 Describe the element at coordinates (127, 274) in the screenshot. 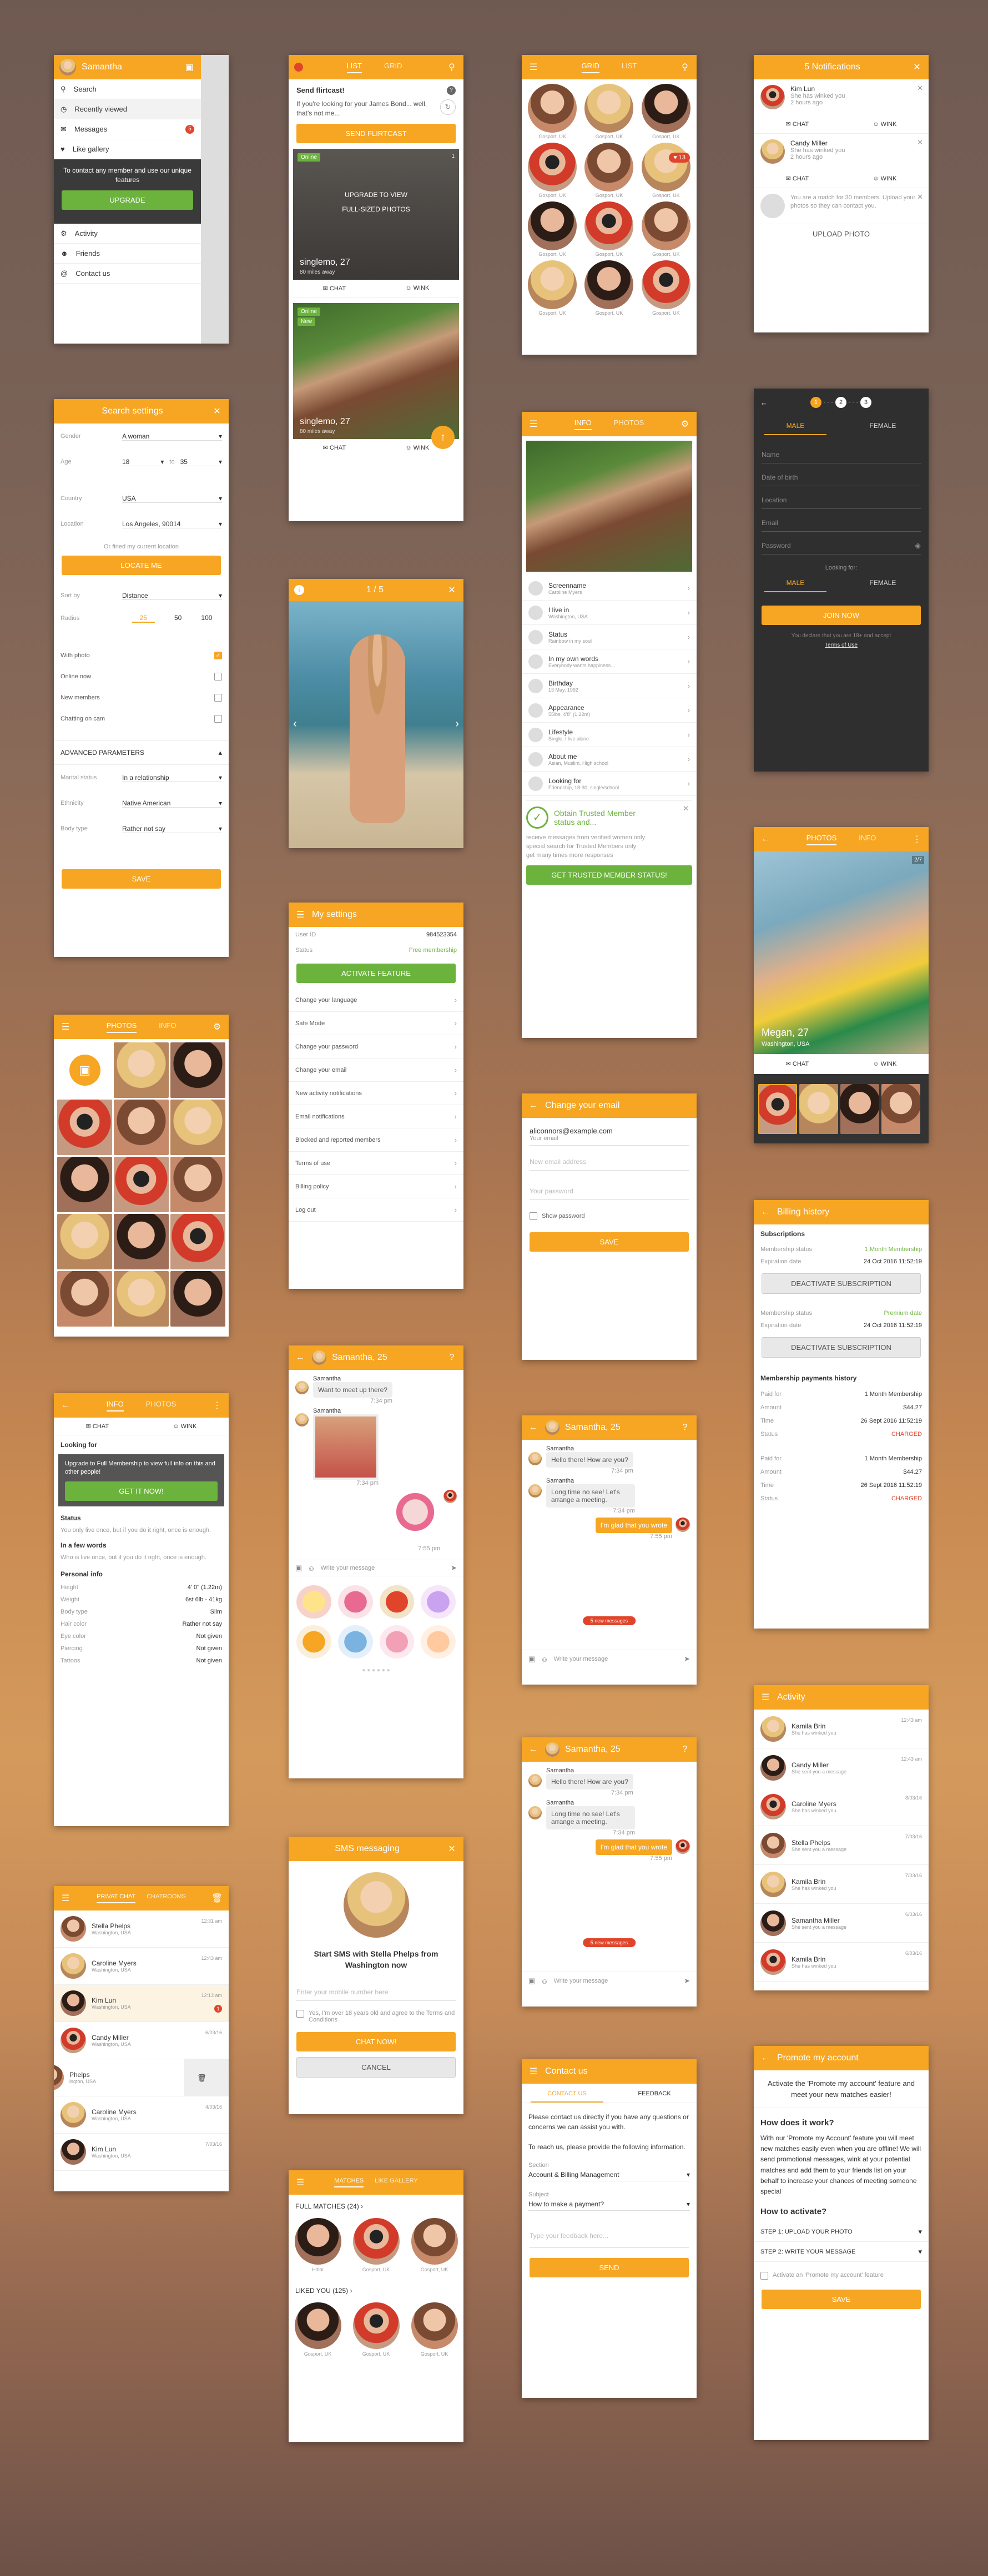

I see `menu-item-contact: @ Contact us` at that location.